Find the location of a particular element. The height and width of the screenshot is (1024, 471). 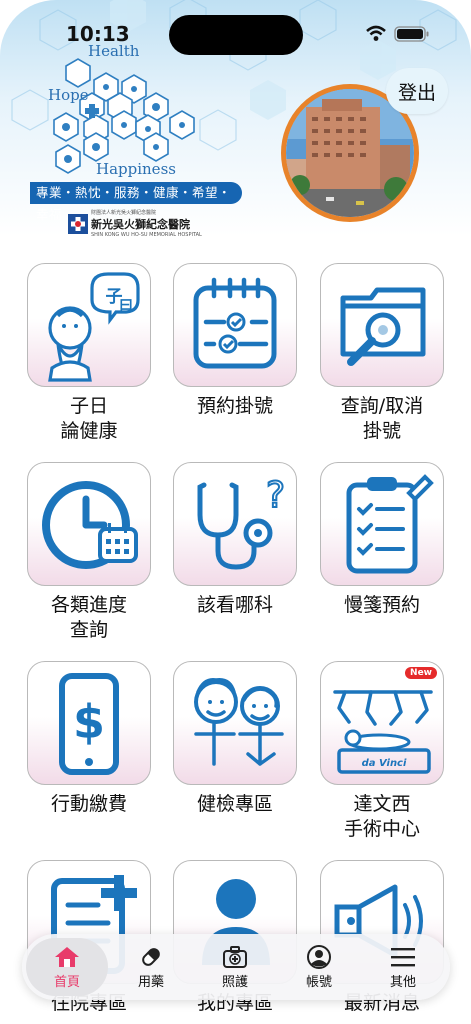

tile-label: 子日 論健康 is located at coordinates (89, 418).